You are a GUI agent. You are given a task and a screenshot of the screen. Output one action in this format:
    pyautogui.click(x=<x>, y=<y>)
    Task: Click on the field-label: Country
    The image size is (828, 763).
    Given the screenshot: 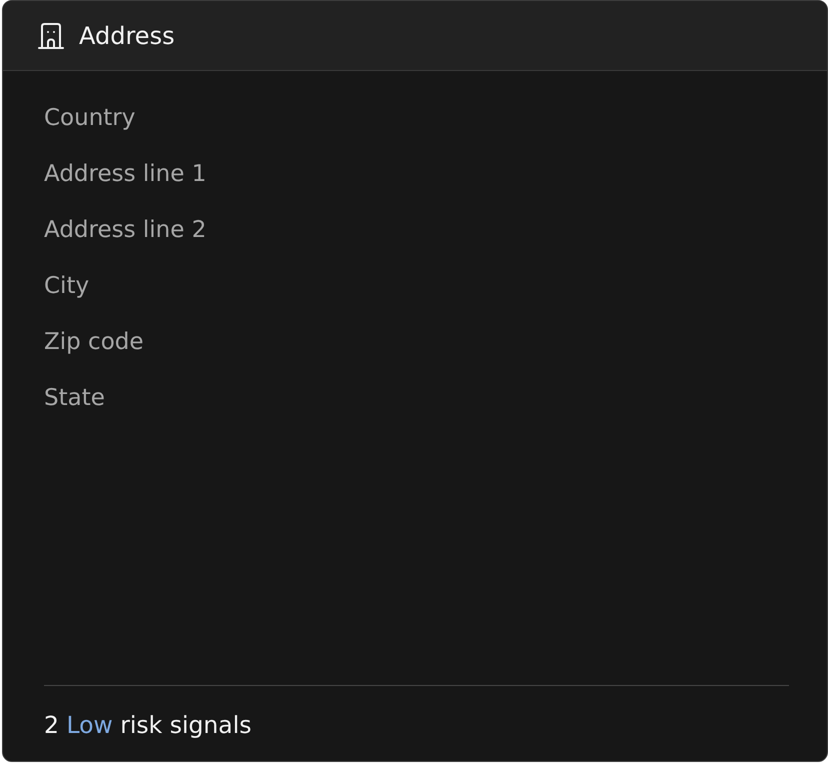 What is the action you would take?
    pyautogui.click(x=90, y=118)
    